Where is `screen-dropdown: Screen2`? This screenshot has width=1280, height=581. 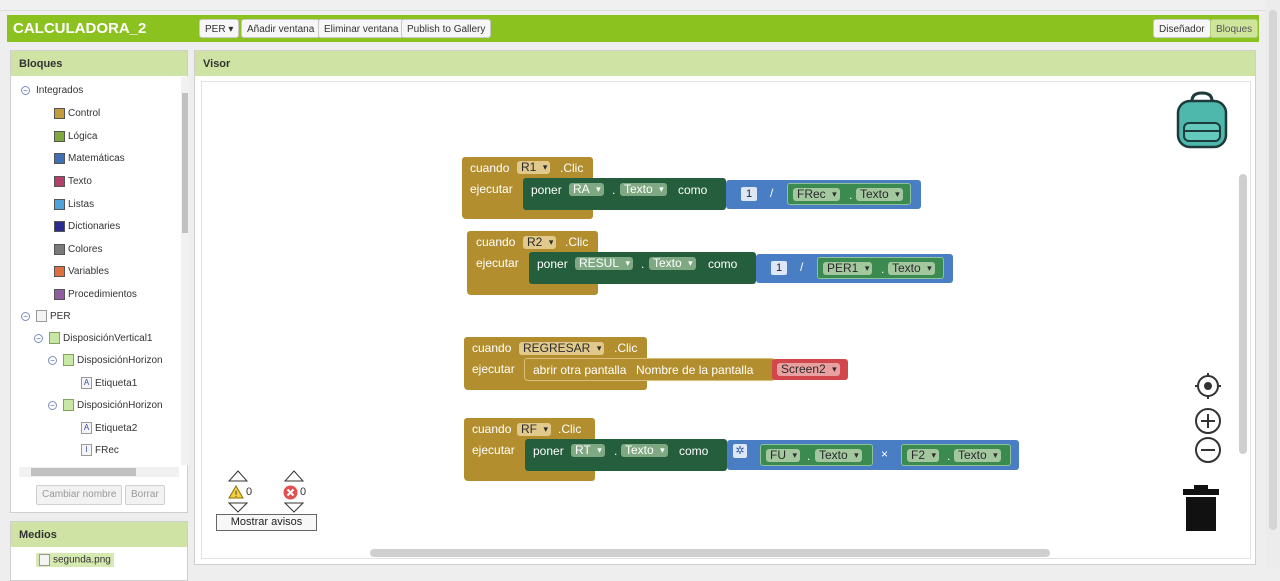
screen-dropdown: Screen2 is located at coordinates (808, 369).